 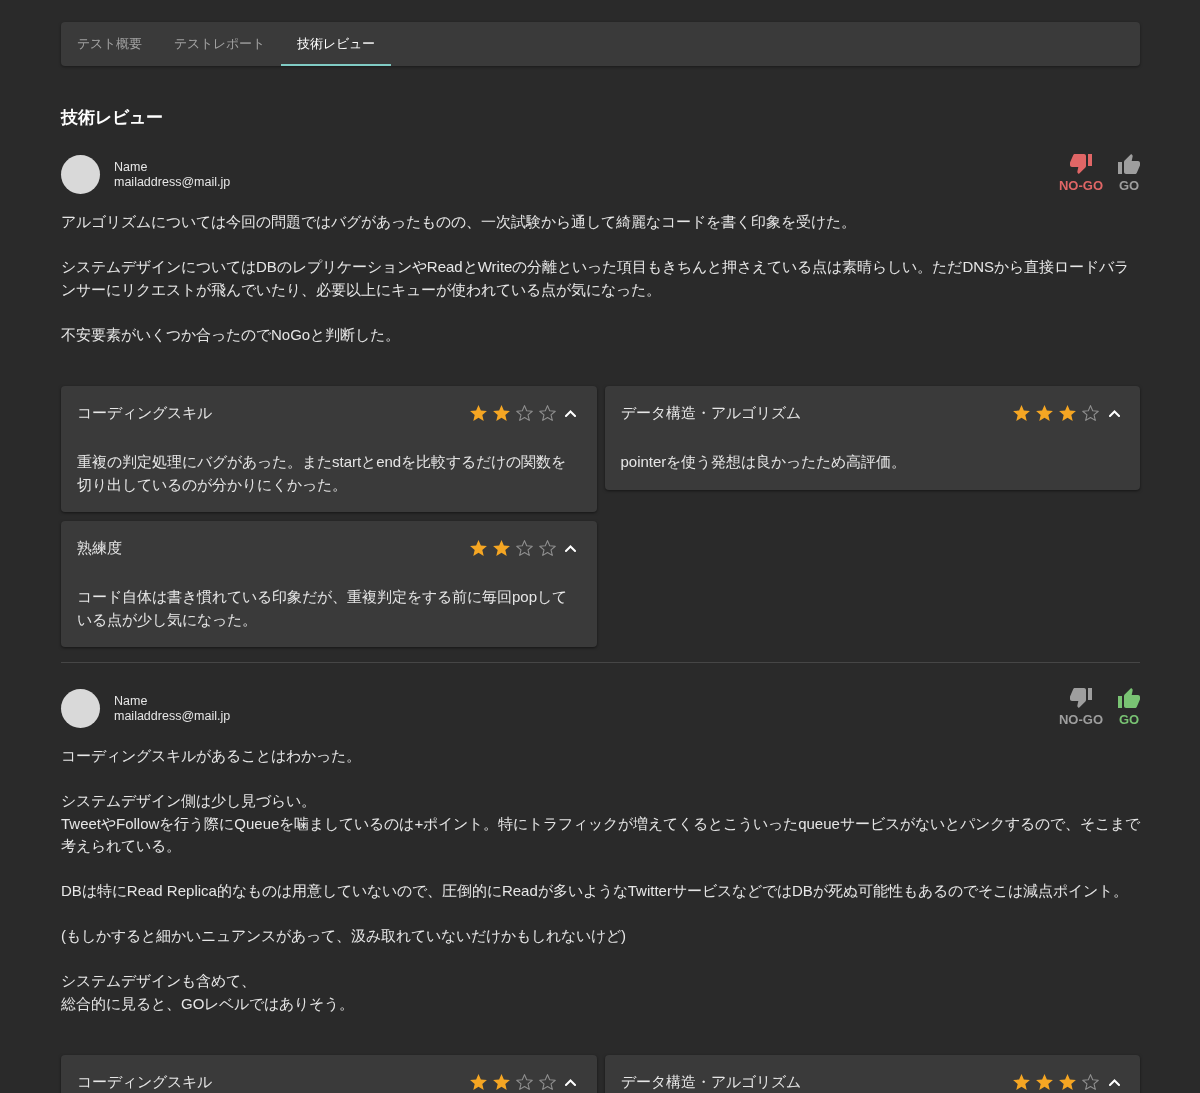 I want to click on review-text: (もしかすると細かいニュアンスがあって、汲み取れていないだけかもしれないけど), so click(x=344, y=936).